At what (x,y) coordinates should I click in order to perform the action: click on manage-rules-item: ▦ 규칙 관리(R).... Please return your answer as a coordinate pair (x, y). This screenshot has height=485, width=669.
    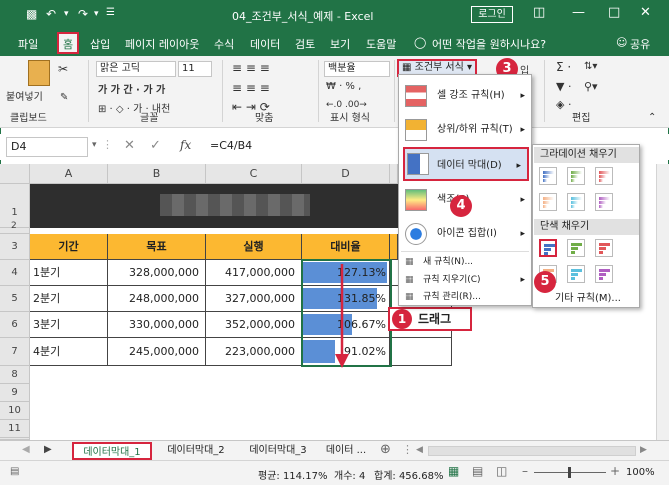
    Looking at the image, I should click on (465, 297).